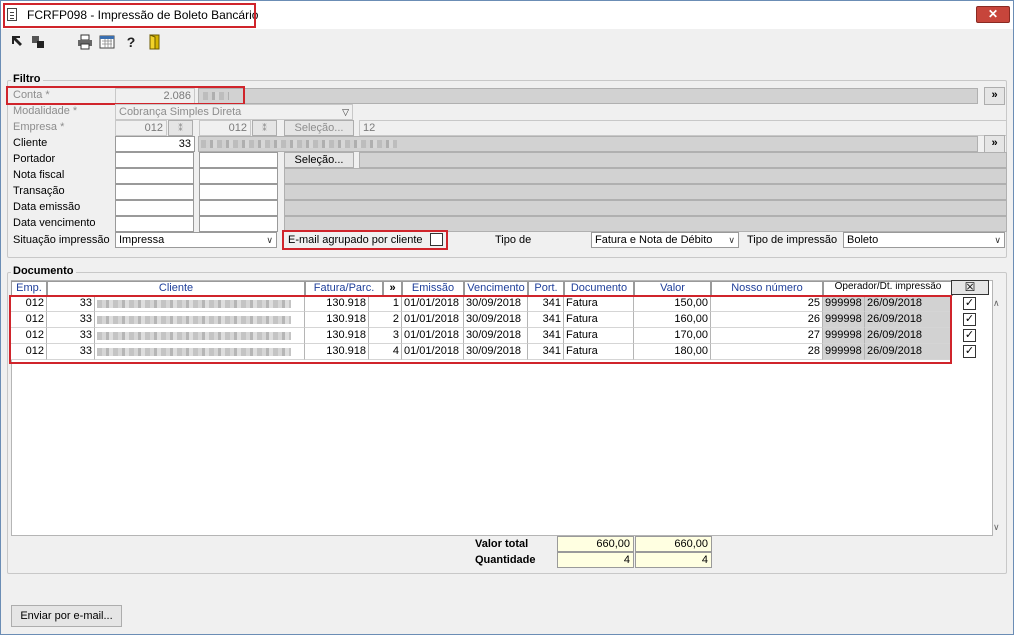 This screenshot has width=1014, height=635. I want to click on nota-fiscal-to-field, so click(238, 176).